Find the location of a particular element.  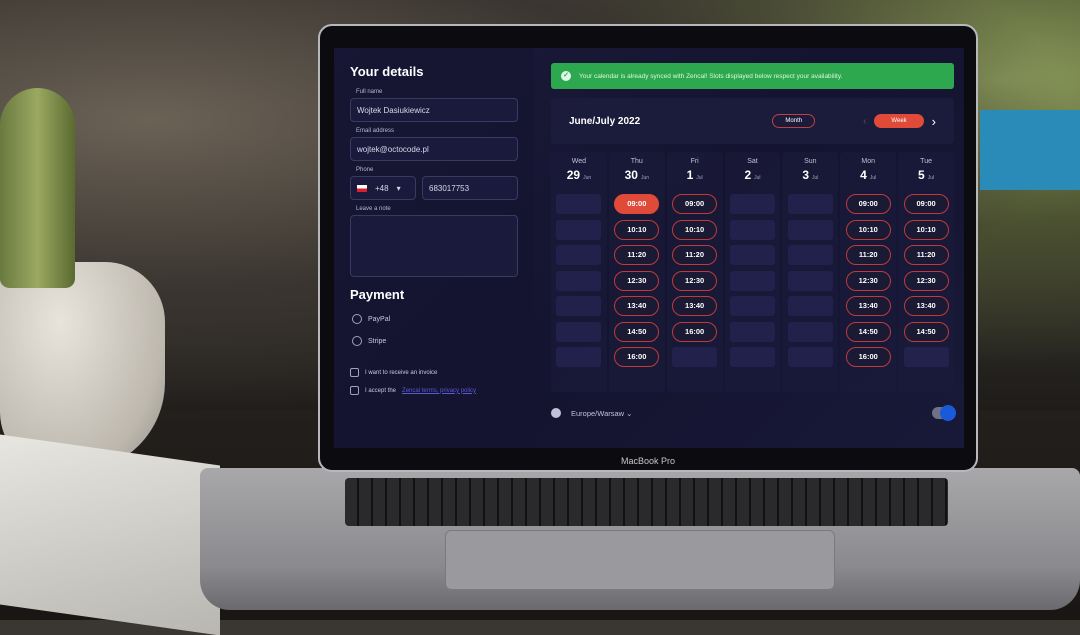

day-column: Tue 5 Jul 09:00 10:10 11:20 12:30 13:40 14:50 is located at coordinates (926, 272).